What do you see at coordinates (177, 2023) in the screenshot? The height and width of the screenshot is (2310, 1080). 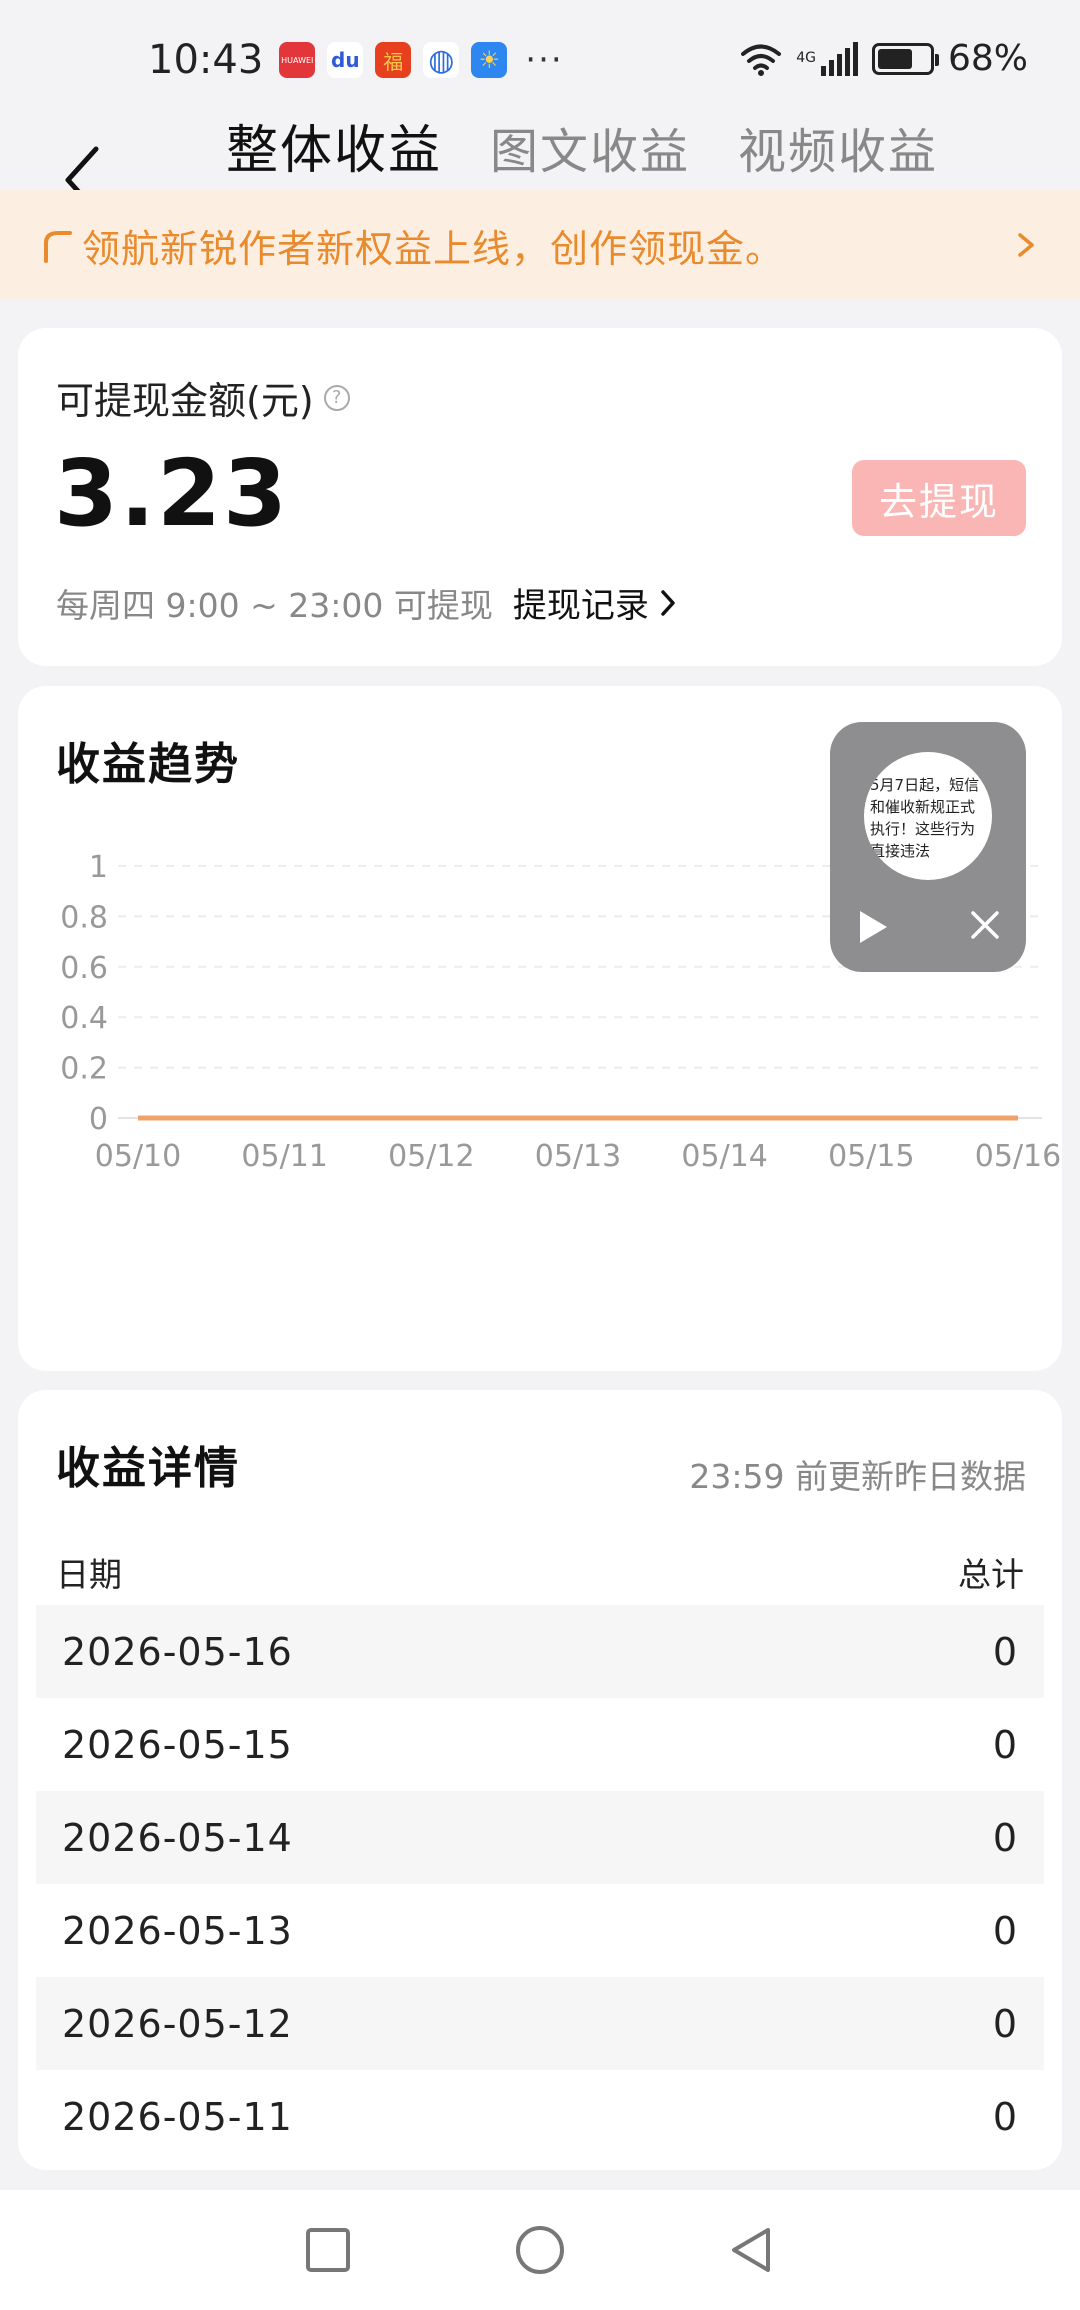 I see `row-date: 2026-05-12` at bounding box center [177, 2023].